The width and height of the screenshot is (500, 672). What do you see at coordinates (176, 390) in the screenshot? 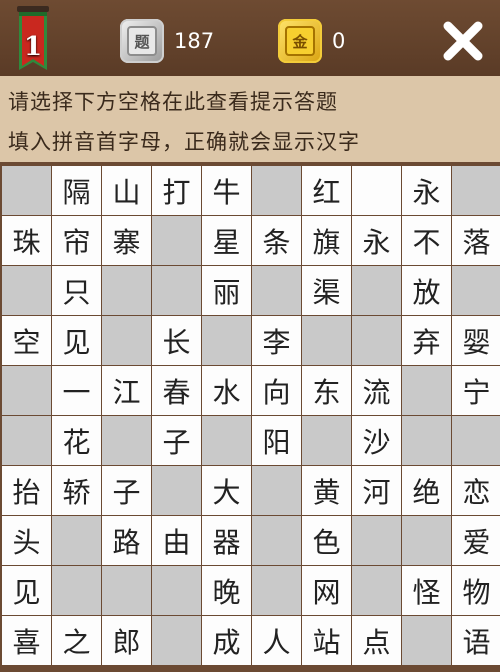
I see `grid-cell: 春` at bounding box center [176, 390].